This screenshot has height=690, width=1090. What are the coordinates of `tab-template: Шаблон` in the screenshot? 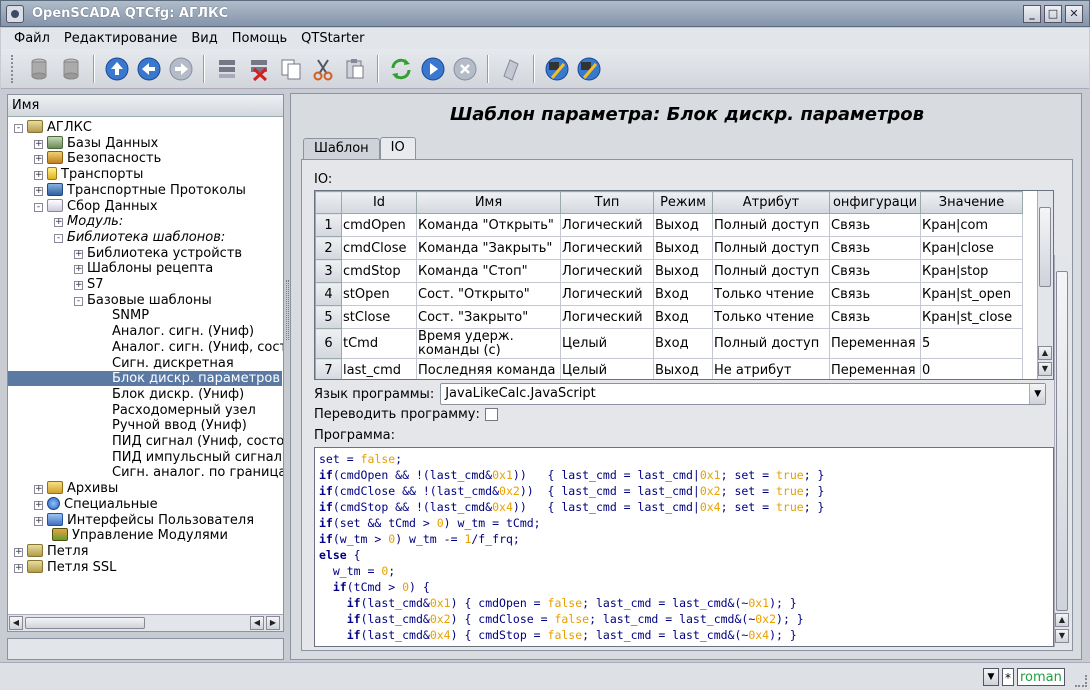 It's located at (341, 148).